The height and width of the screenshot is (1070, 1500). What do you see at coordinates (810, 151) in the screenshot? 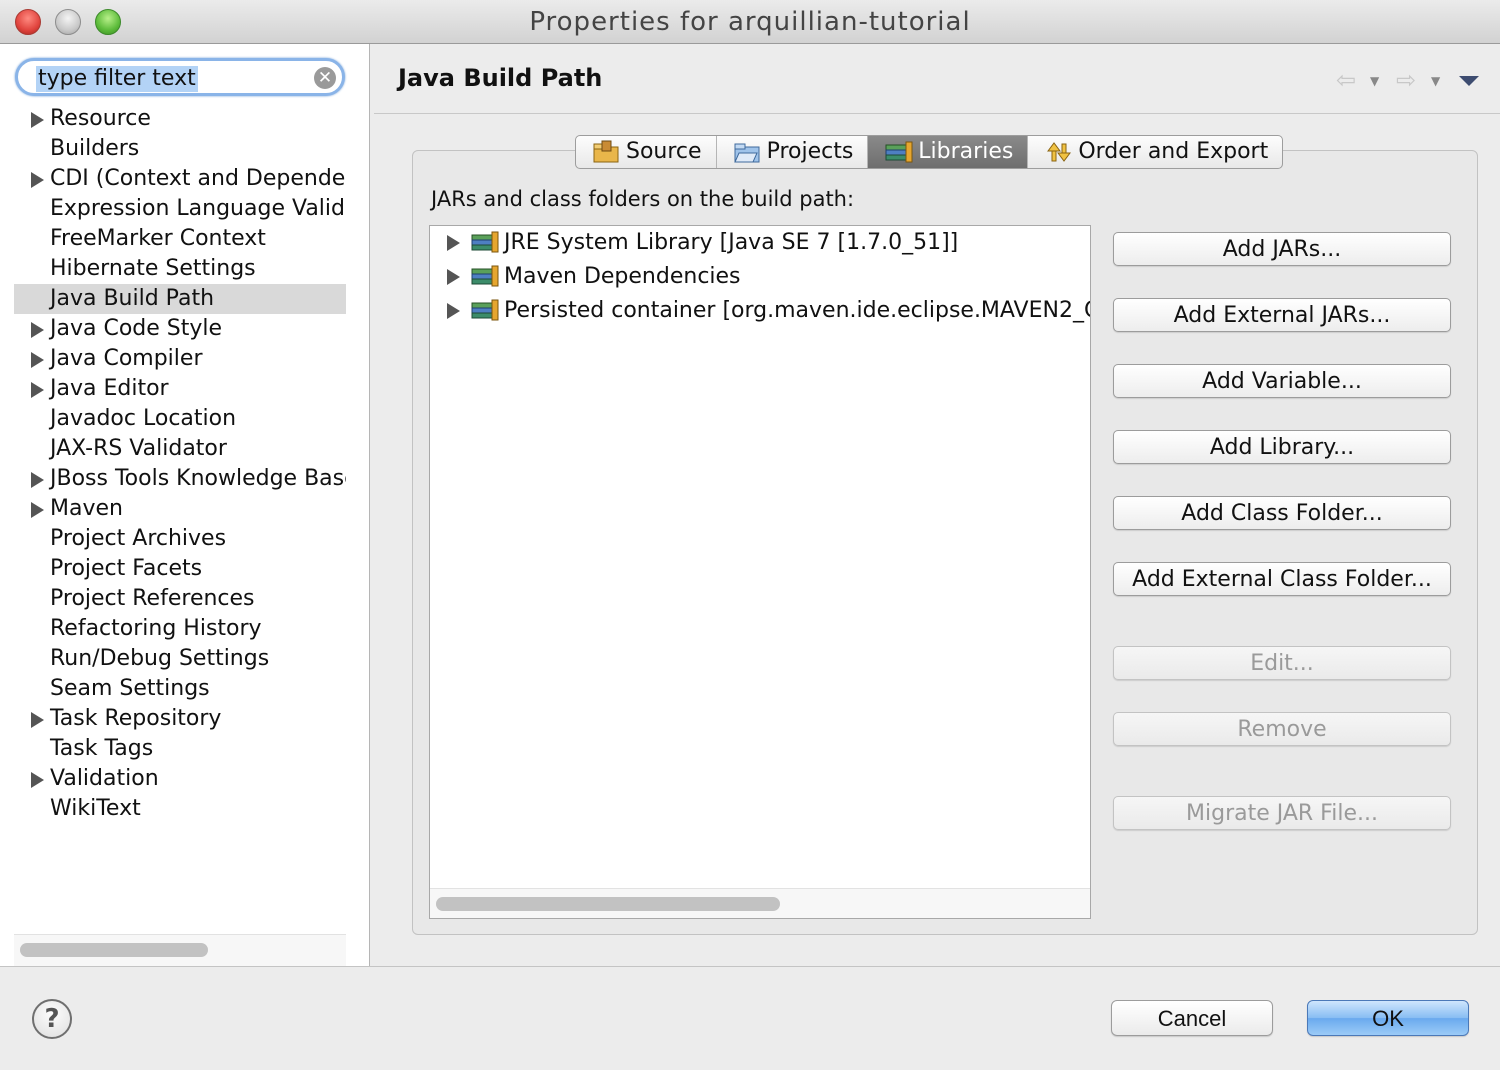
I see `tab-label: Projects` at bounding box center [810, 151].